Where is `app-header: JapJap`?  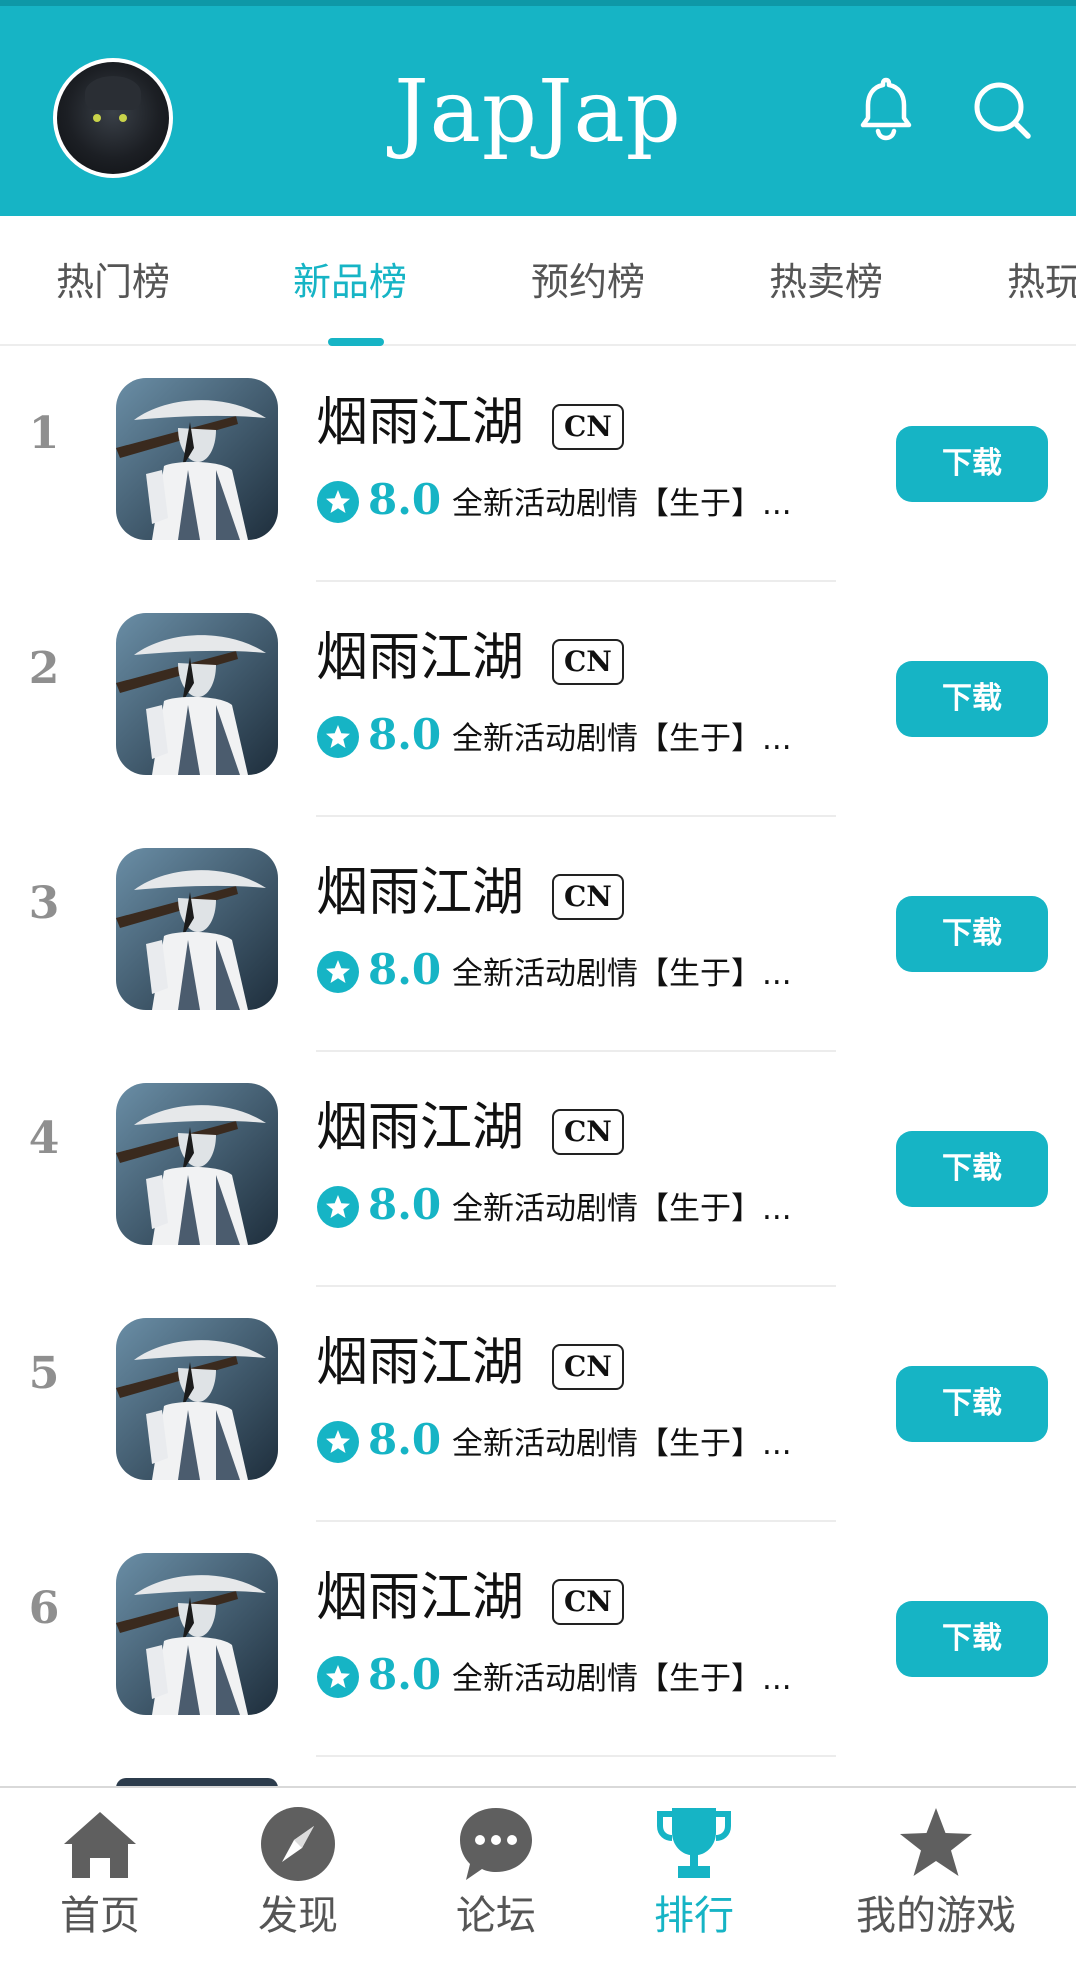
app-header: JapJap is located at coordinates (538, 108).